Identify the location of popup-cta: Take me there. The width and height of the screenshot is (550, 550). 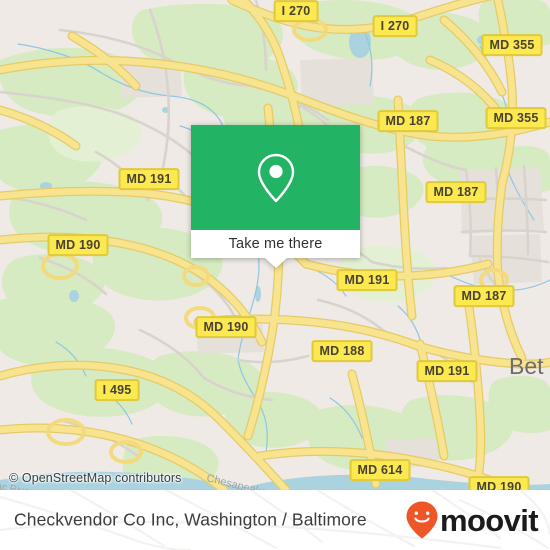
(275, 244).